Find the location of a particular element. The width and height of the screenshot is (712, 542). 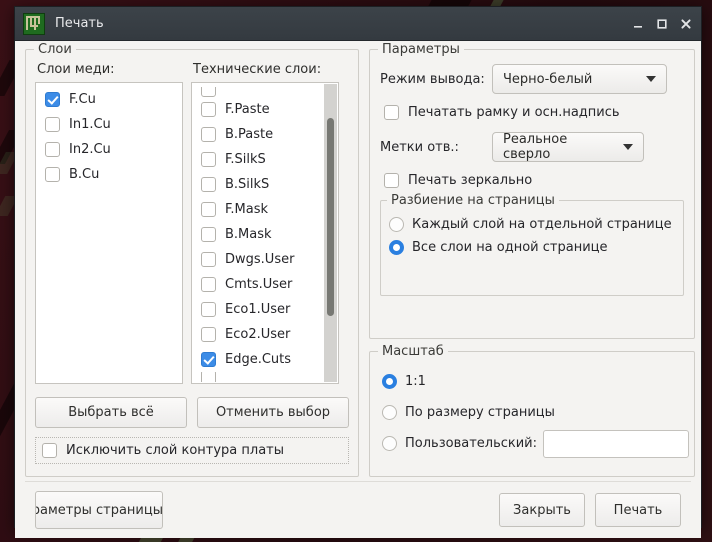

list-item-label: F.SilkS is located at coordinates (245, 159).